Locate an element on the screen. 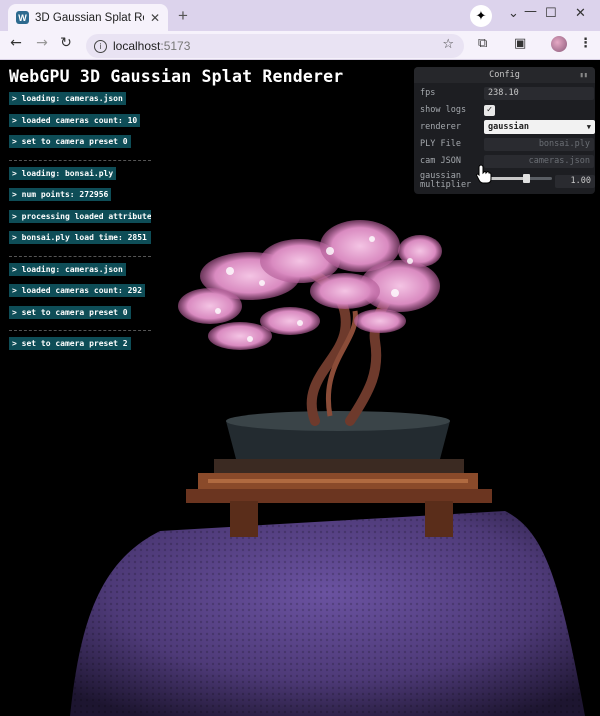  log-line: > loaded cameras count: 10 is located at coordinates (75, 120).